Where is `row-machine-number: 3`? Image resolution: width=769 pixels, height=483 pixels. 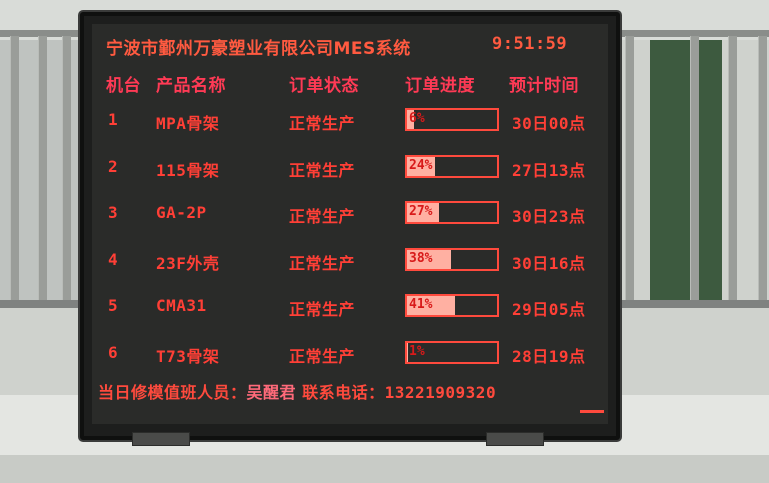 row-machine-number: 3 is located at coordinates (113, 212).